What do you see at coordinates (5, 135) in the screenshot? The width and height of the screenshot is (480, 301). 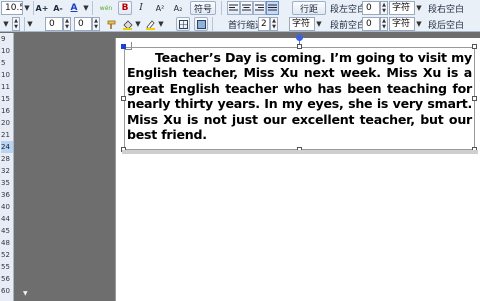 I see `ruler-mark: 21` at bounding box center [5, 135].